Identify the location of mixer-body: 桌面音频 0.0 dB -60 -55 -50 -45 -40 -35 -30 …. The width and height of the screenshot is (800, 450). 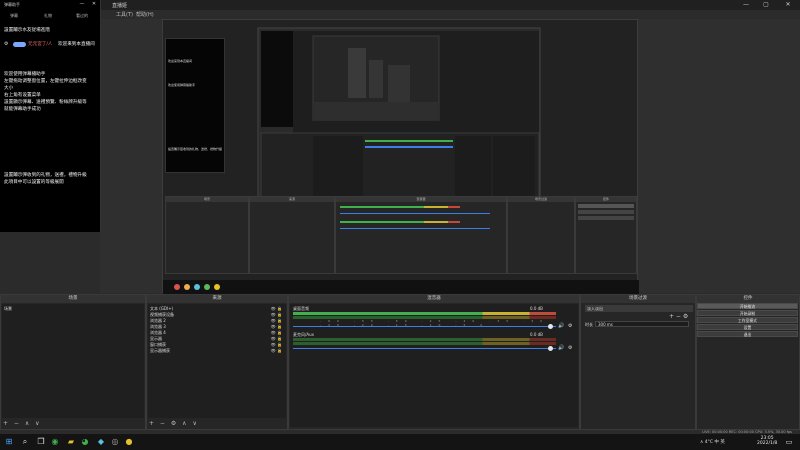
(434, 365).